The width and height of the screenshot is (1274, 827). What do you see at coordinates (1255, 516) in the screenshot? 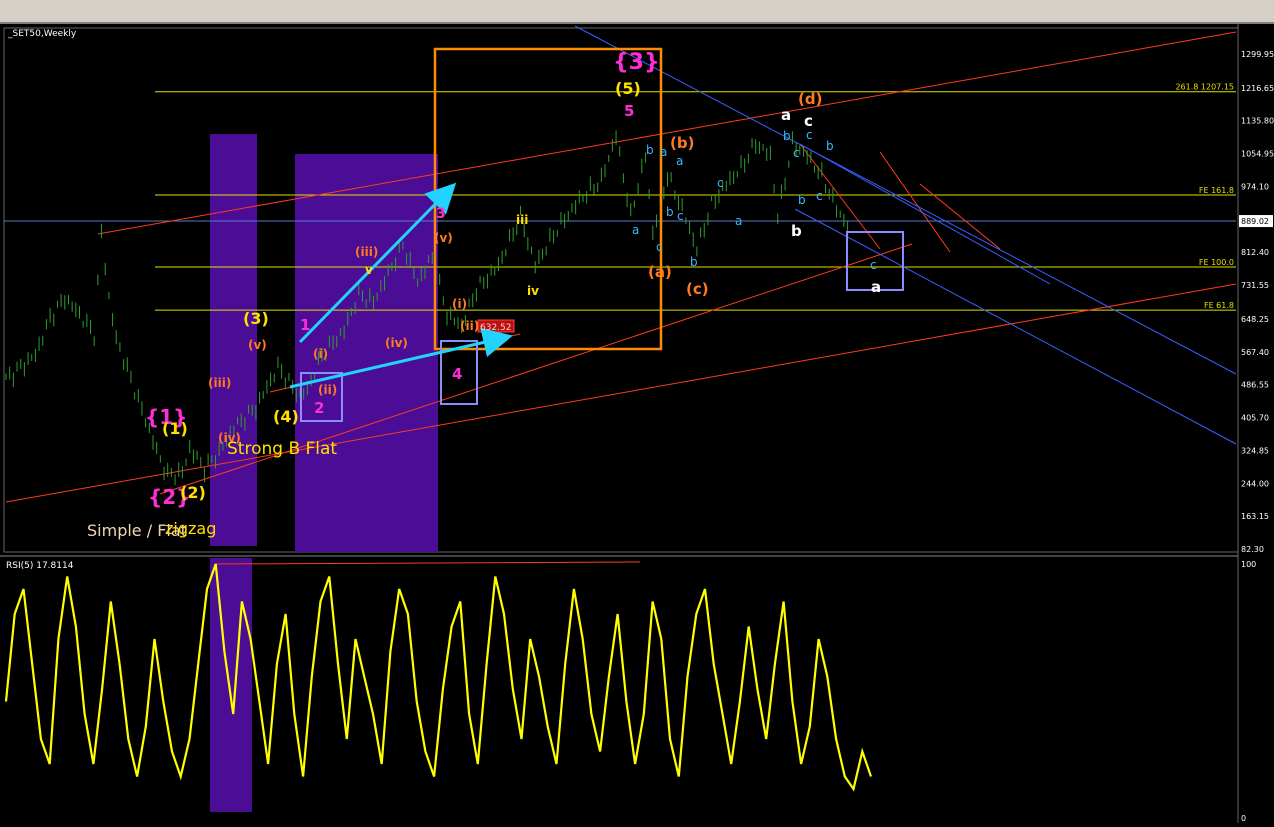
I see `price-tick-label: 163.15` at bounding box center [1255, 516].